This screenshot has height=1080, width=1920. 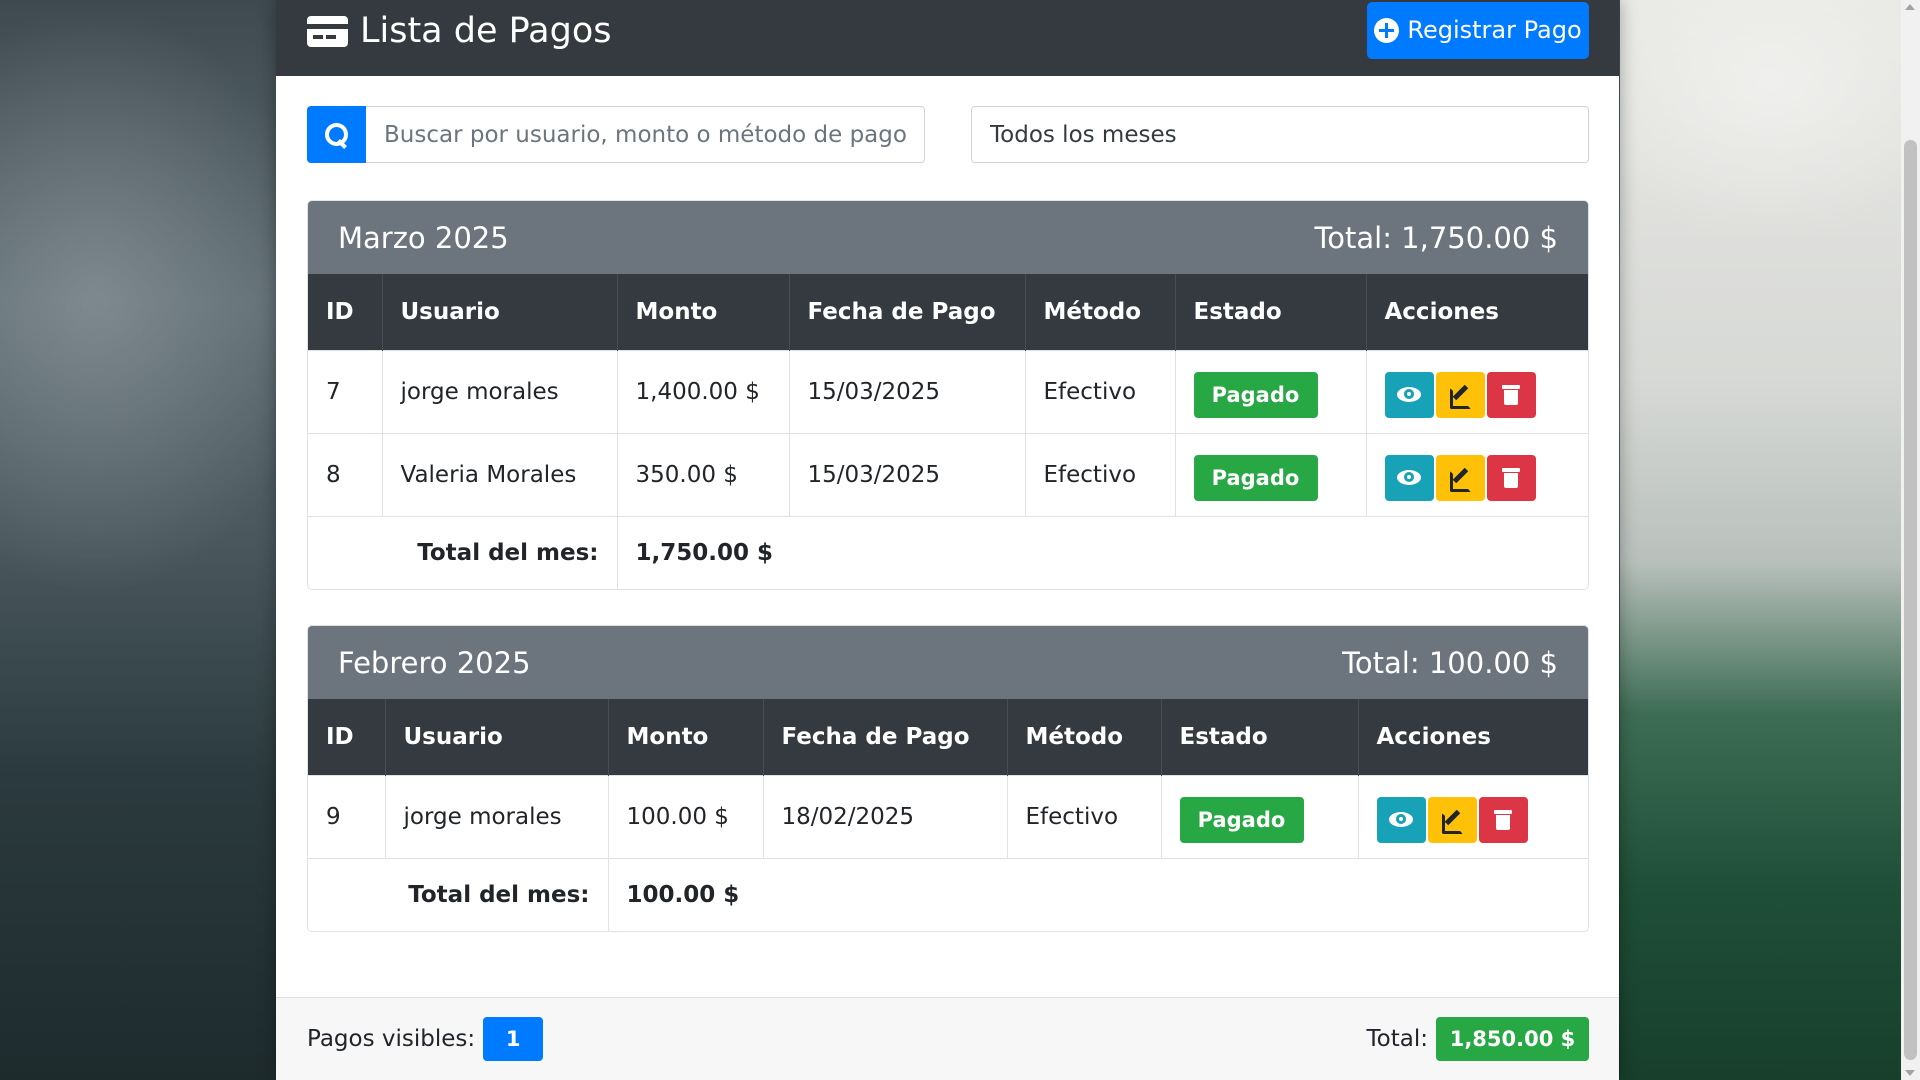 What do you see at coordinates (345, 391) in the screenshot?
I see `cell-id: 7` at bounding box center [345, 391].